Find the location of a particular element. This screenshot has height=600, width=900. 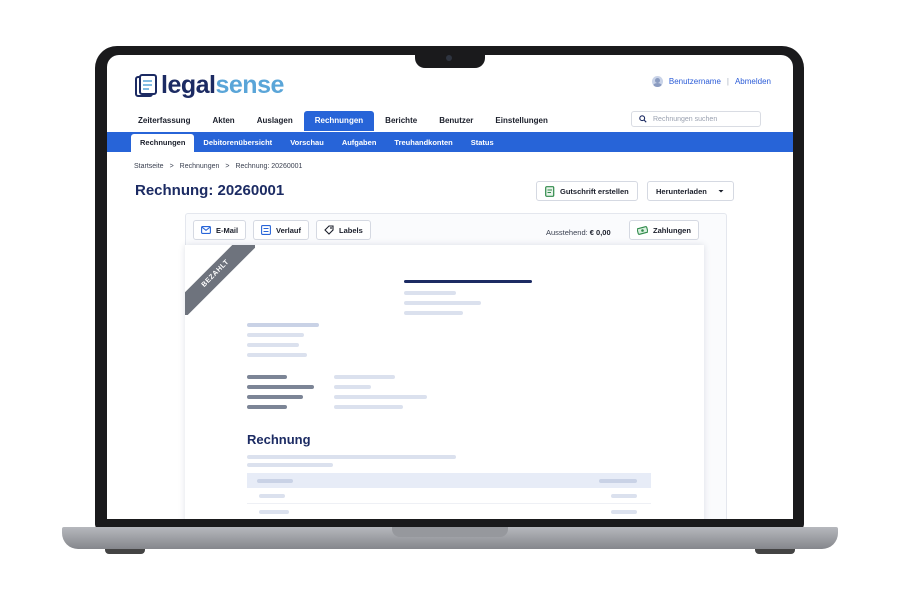

page-title: Rechnung: 20260001 is located at coordinates (210, 190).